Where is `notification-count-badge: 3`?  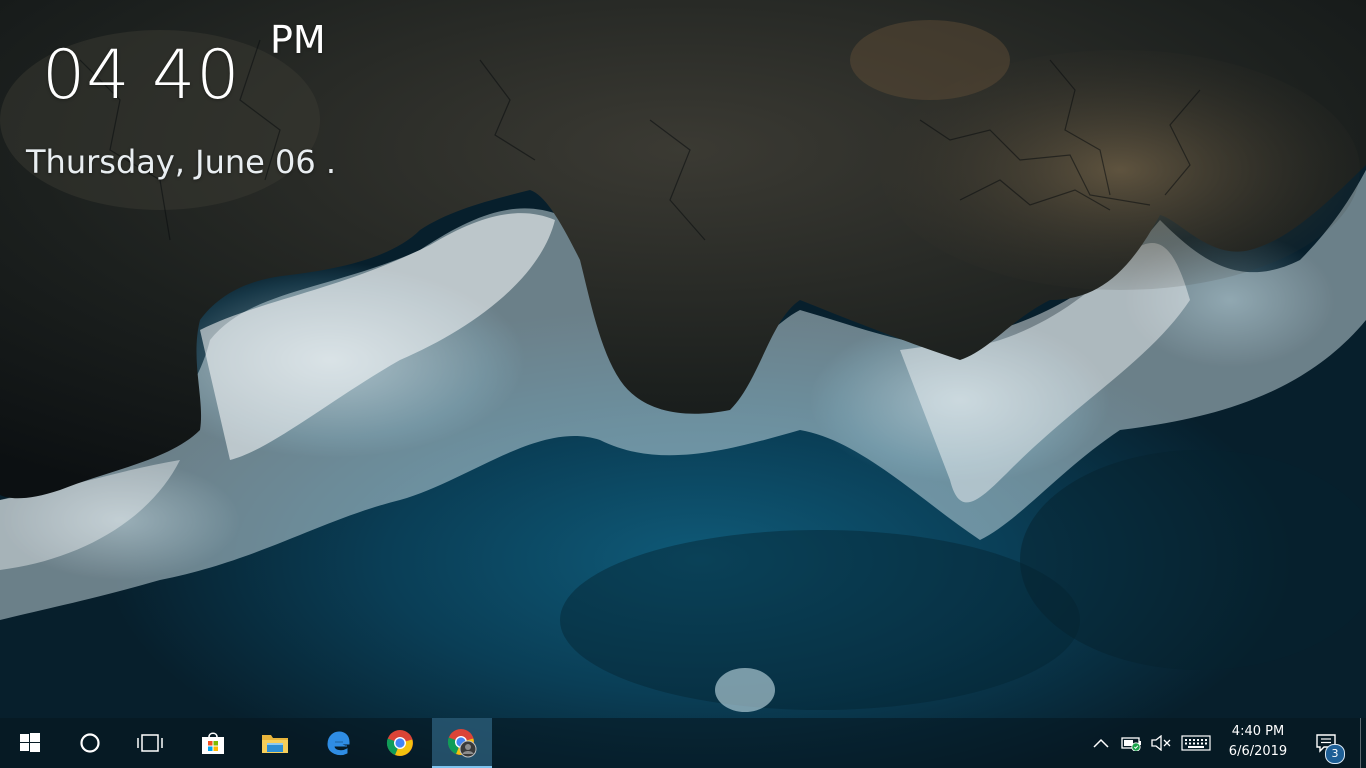 notification-count-badge: 3 is located at coordinates (1335, 754).